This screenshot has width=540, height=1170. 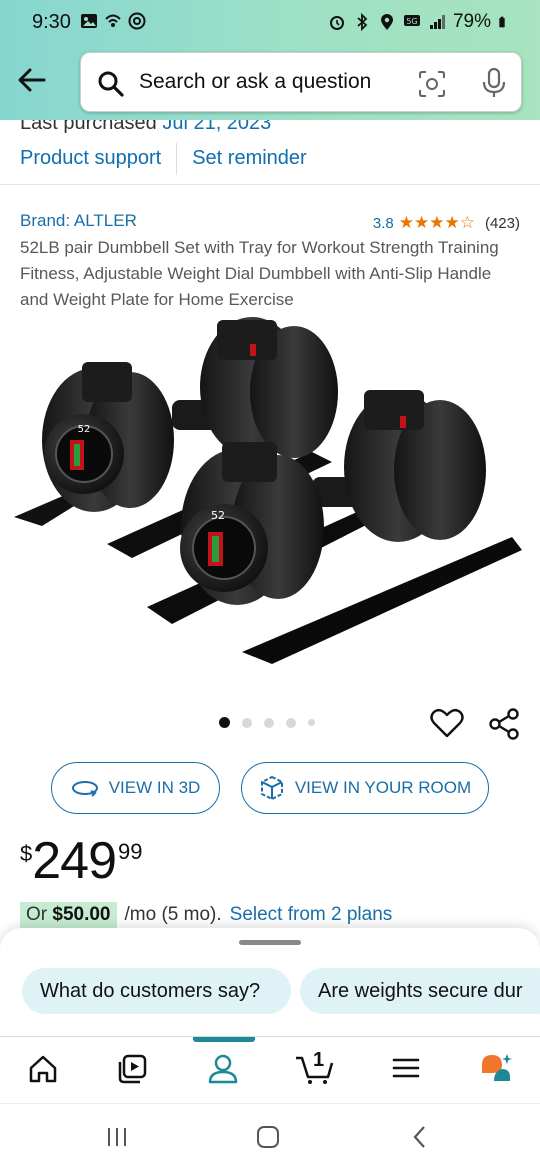 I want to click on financing-term: /mo (5 mo)., so click(x=173, y=914).